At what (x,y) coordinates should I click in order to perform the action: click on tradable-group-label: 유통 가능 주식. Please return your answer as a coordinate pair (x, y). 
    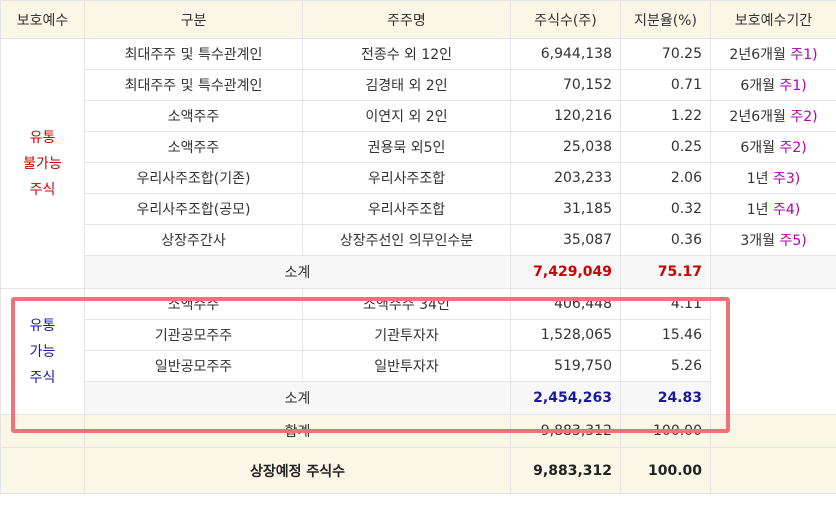
    Looking at the image, I should click on (42, 351).